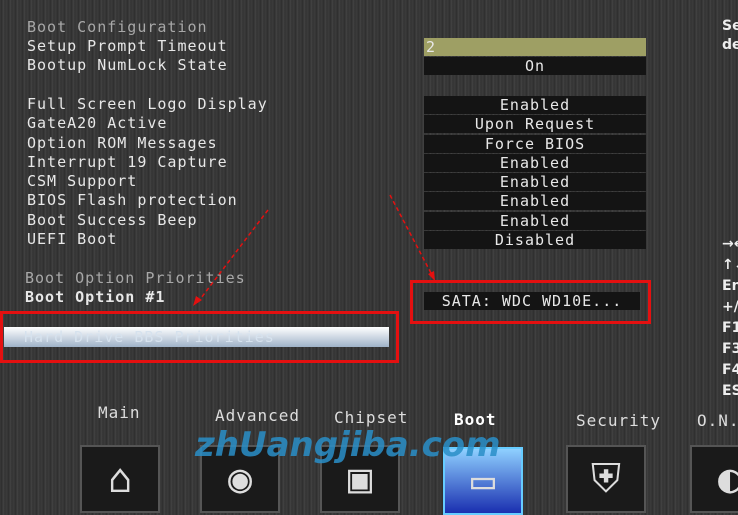  I want to click on help-text-0: Se, so click(730, 26).